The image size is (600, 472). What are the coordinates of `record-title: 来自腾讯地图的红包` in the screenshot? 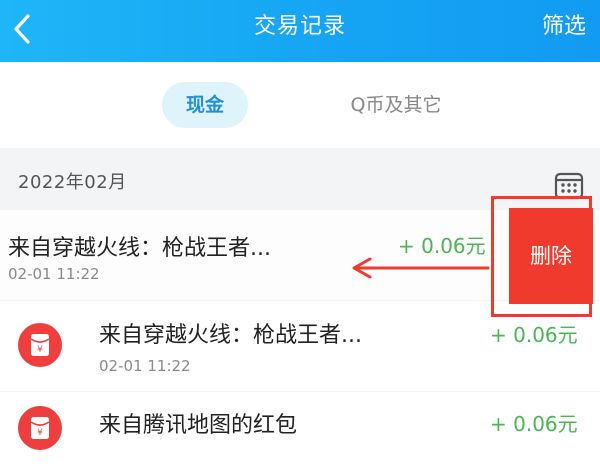 It's located at (198, 425).